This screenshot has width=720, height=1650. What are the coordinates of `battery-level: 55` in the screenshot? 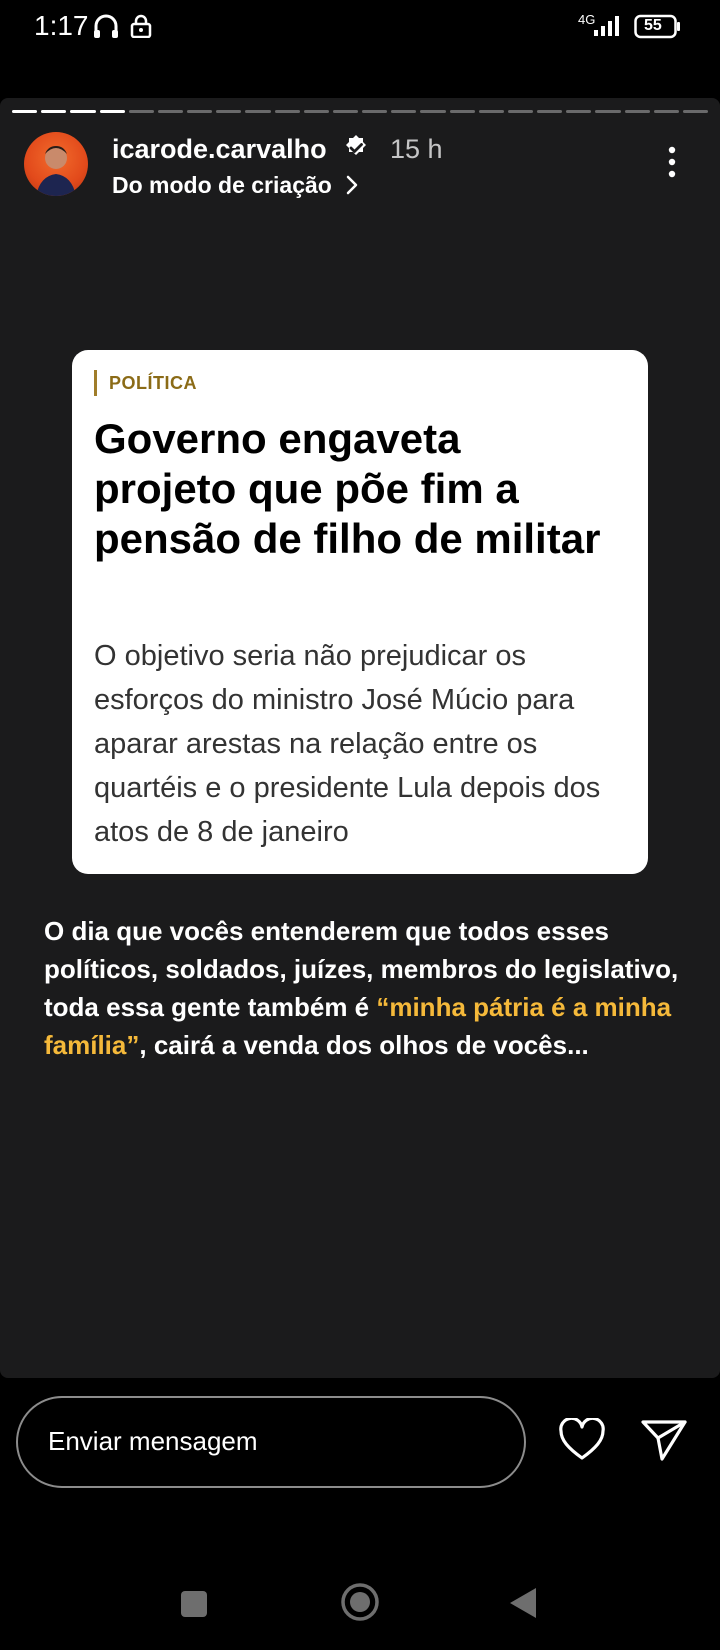 It's located at (653, 25).